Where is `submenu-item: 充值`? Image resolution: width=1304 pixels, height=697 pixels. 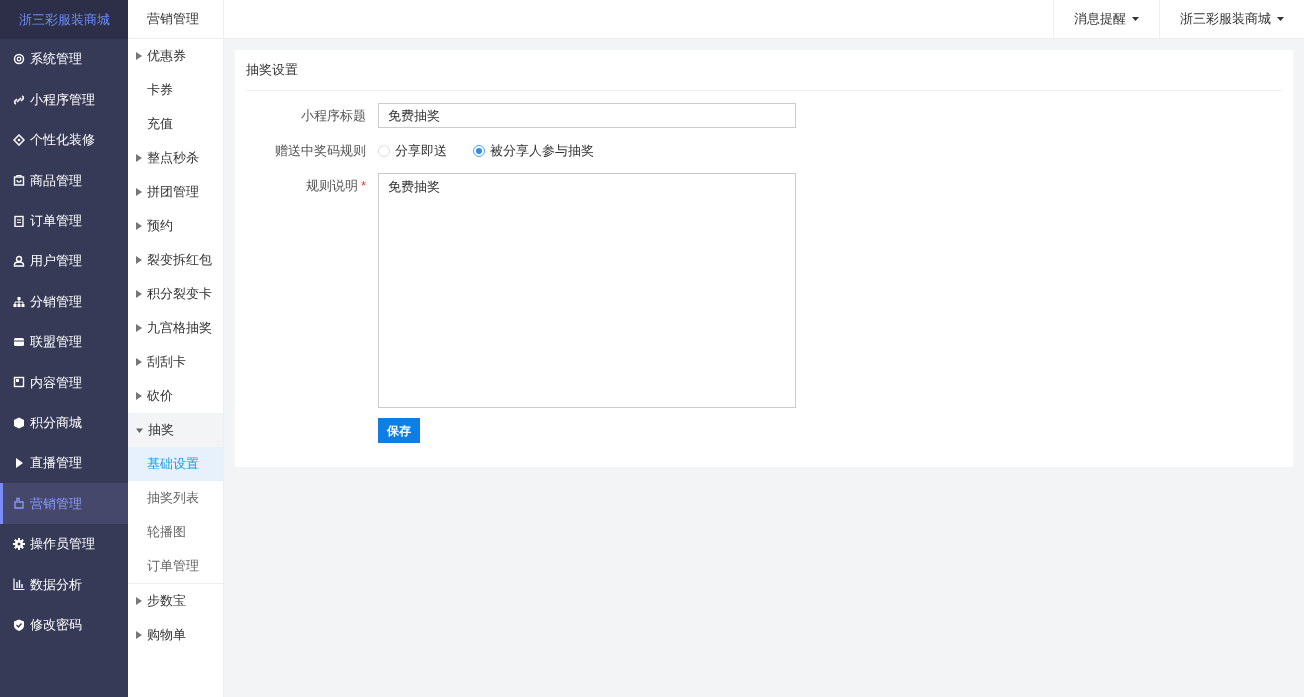 submenu-item: 充值 is located at coordinates (175, 124).